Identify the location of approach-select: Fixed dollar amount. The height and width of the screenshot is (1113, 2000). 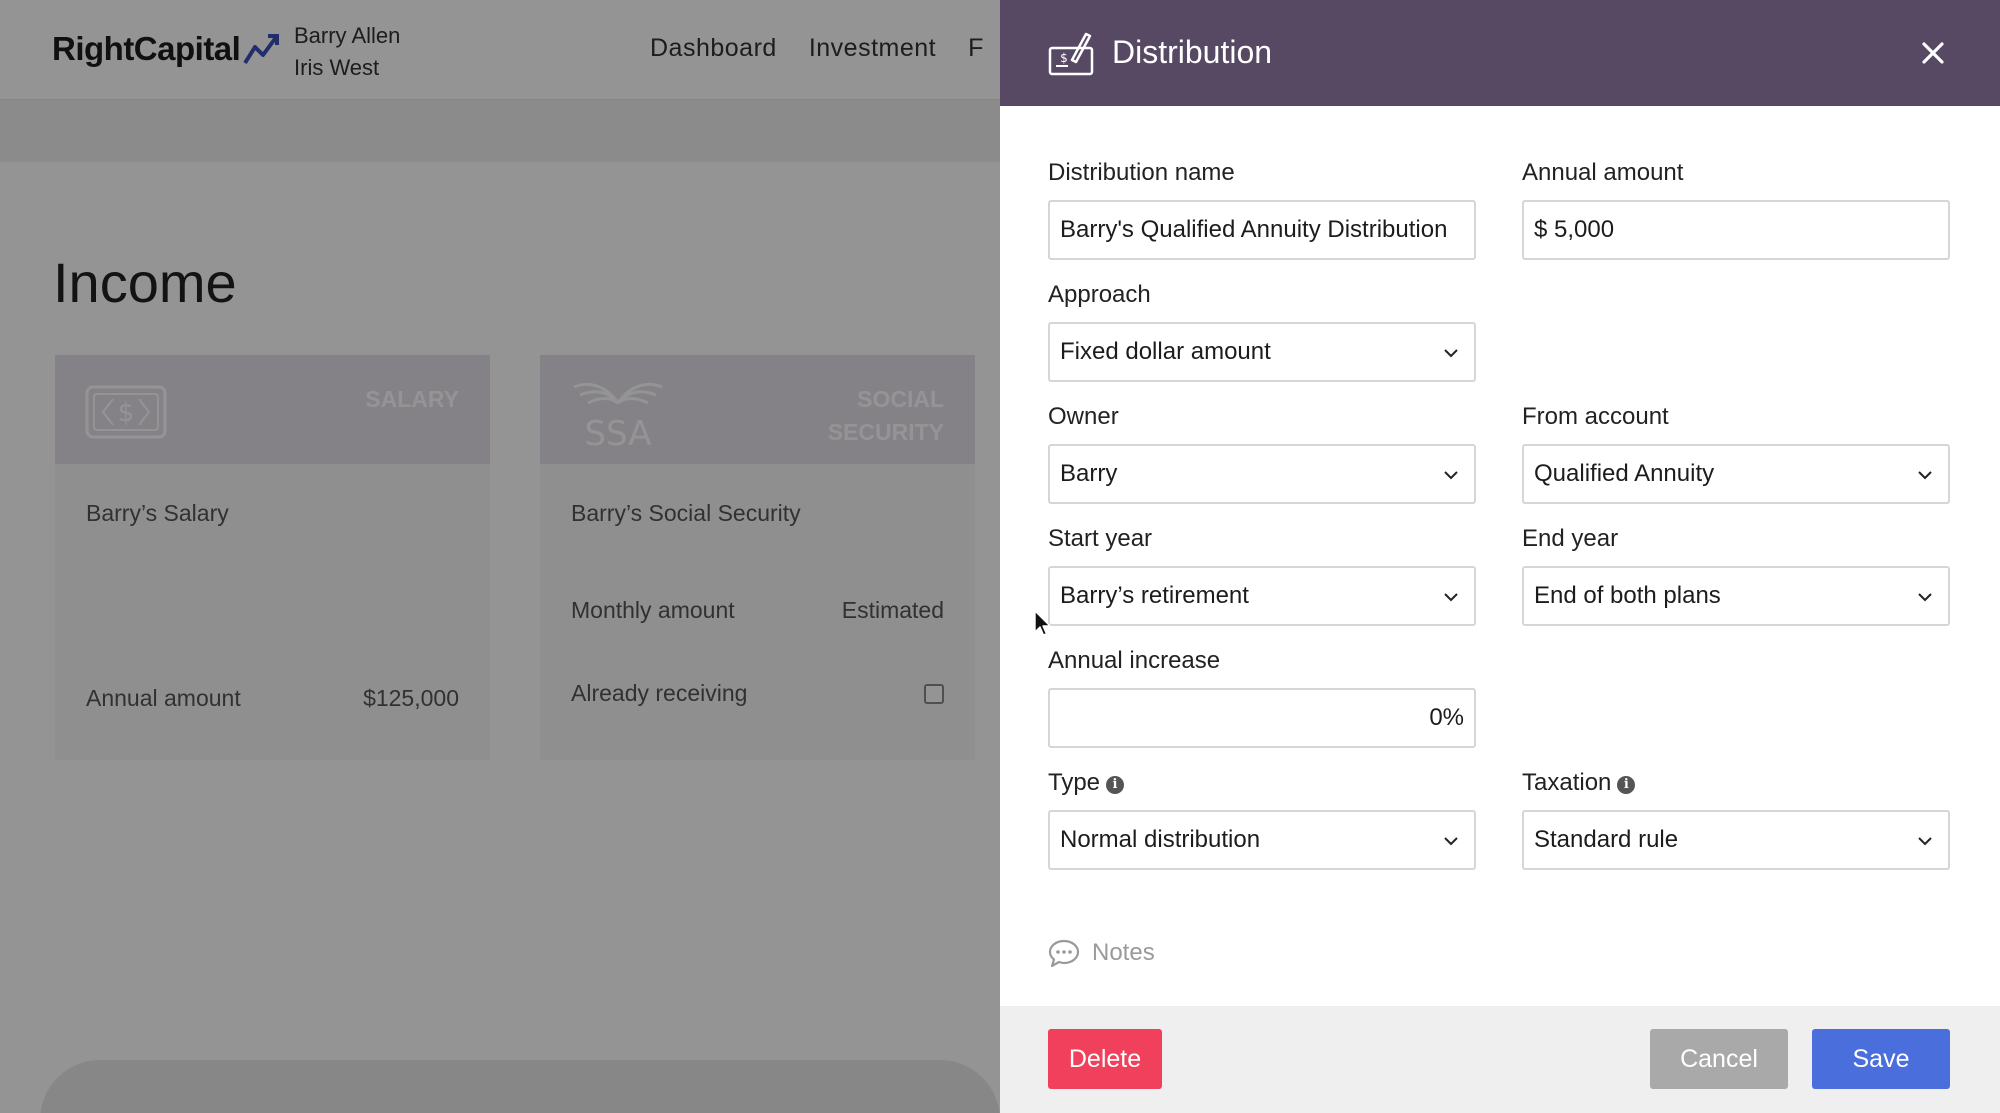
(1262, 352).